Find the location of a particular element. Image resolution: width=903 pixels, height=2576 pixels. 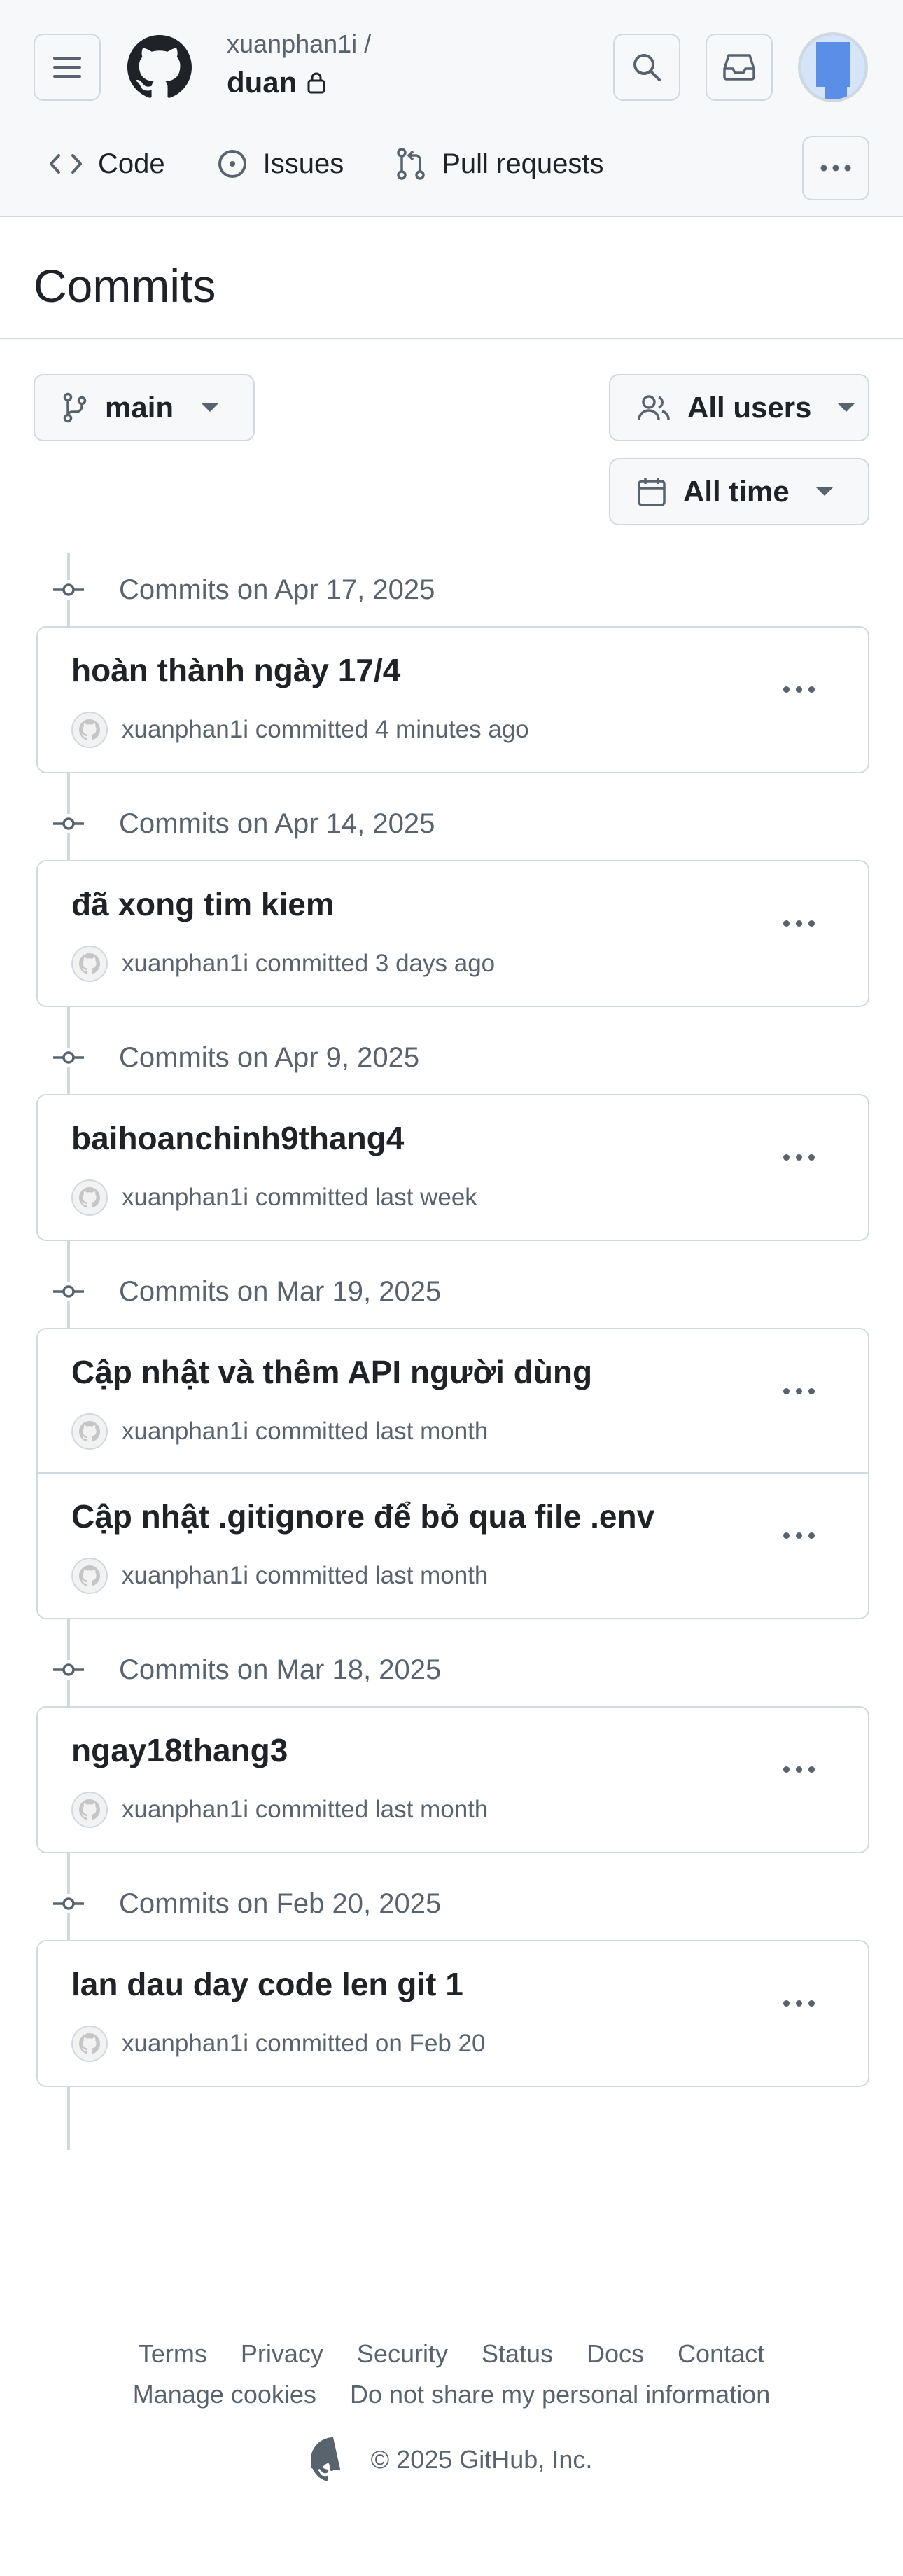

footer-link-status: Status is located at coordinates (517, 2354).